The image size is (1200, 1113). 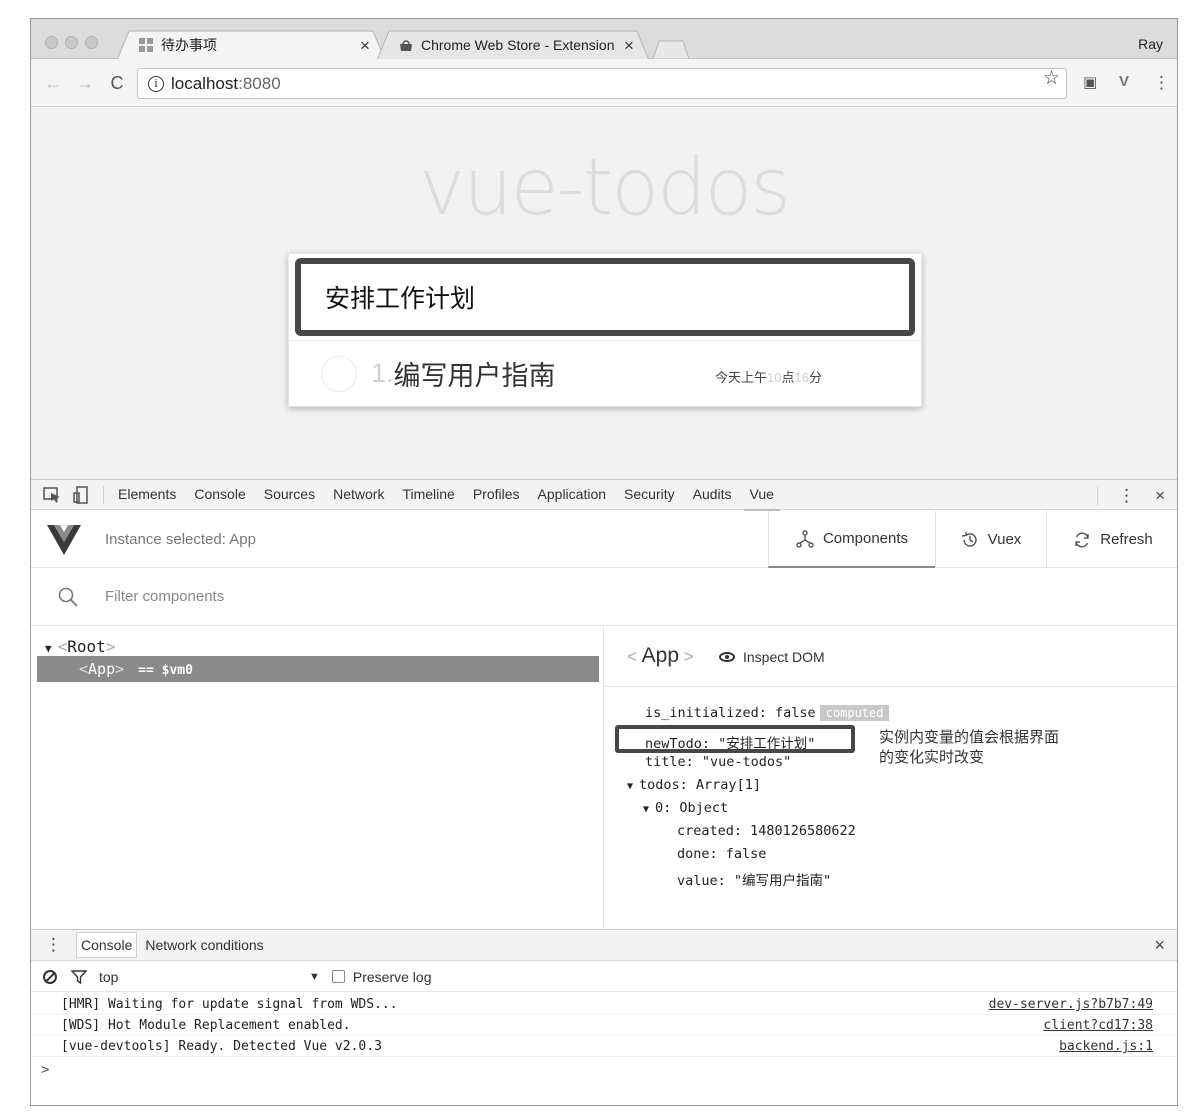 I want to click on todo-time-hour-unit: 点, so click(x=788, y=377).